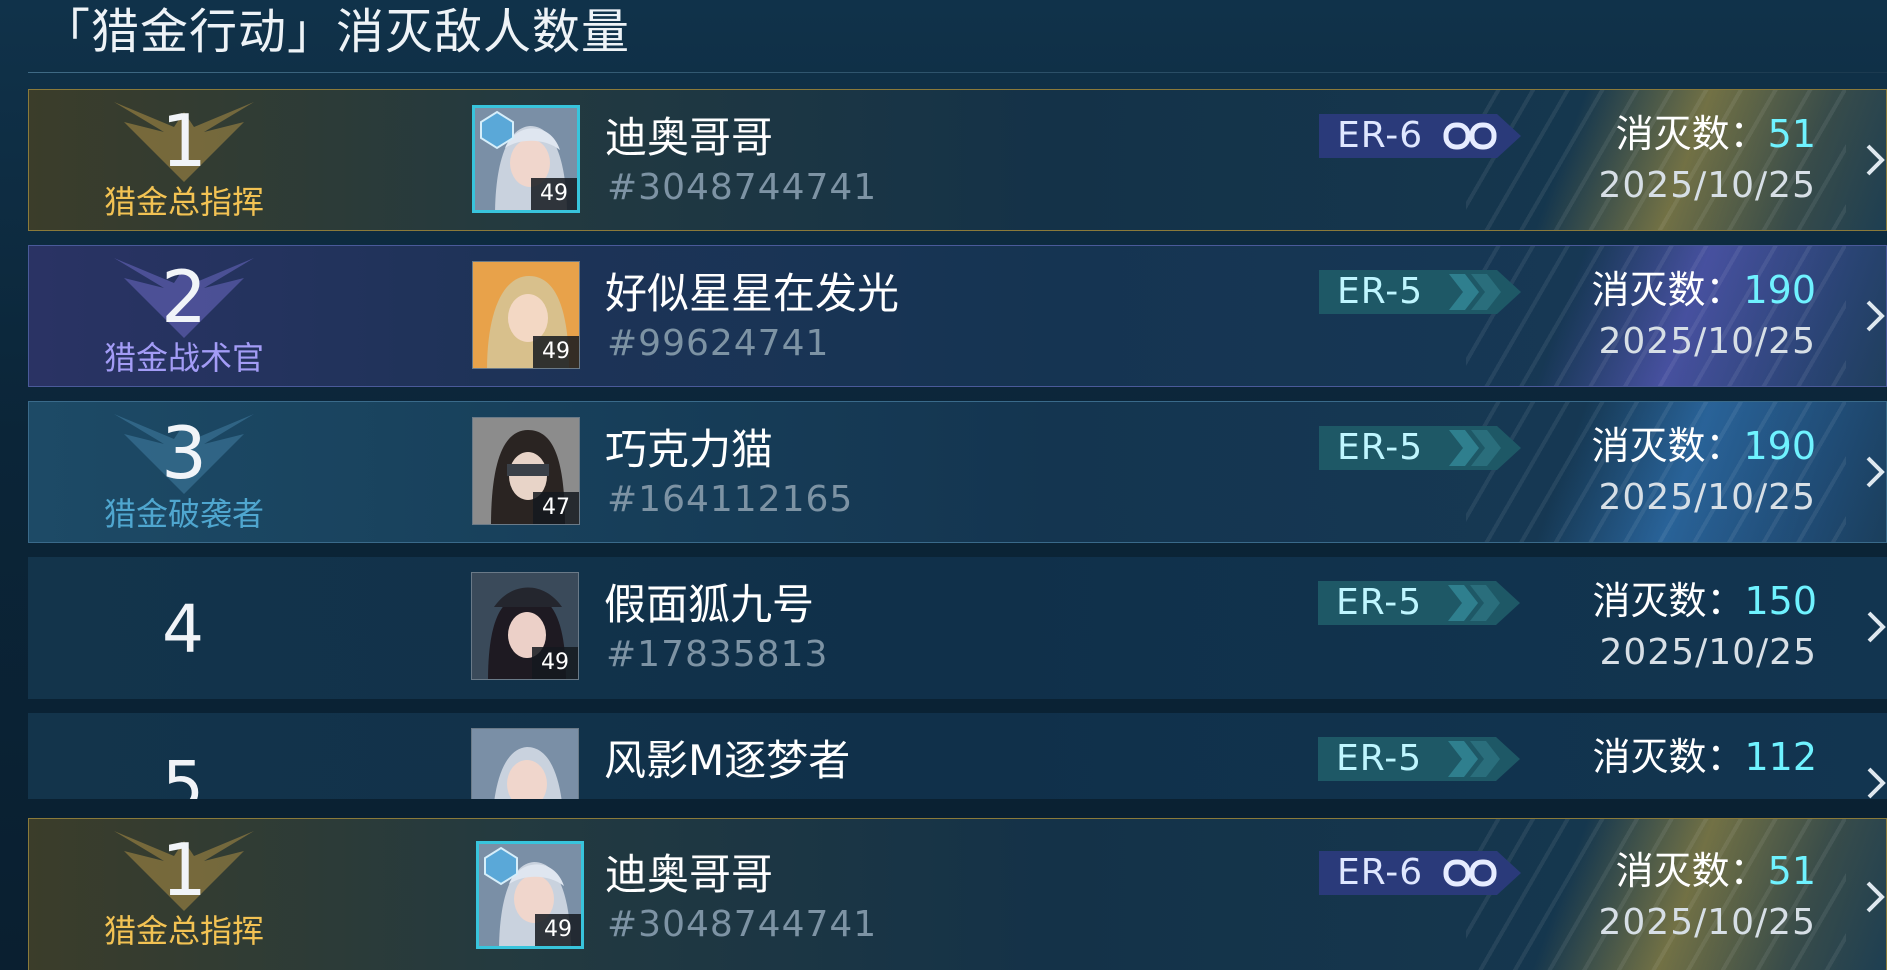 The height and width of the screenshot is (970, 1887). Describe the element at coordinates (957, 472) in the screenshot. I see `leaderboard-row-3: 3 猎金破袭者 47 巧克力猫 #164112165 ER-5 消灭数：190` at that location.